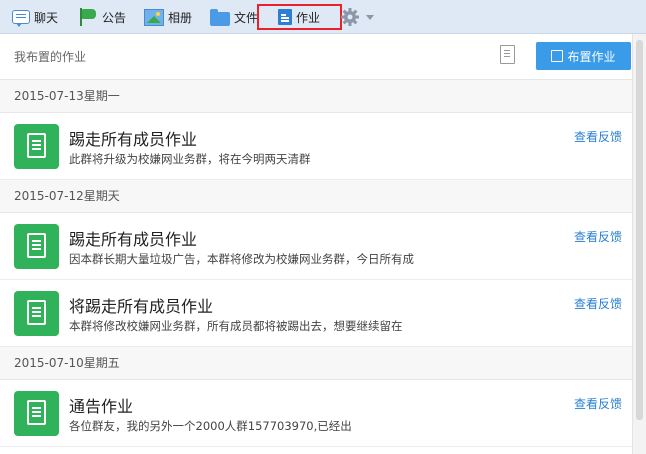 This screenshot has height=454, width=646. Describe the element at coordinates (316, 96) in the screenshot. I see `date-header: 2015-07-13星期一` at that location.